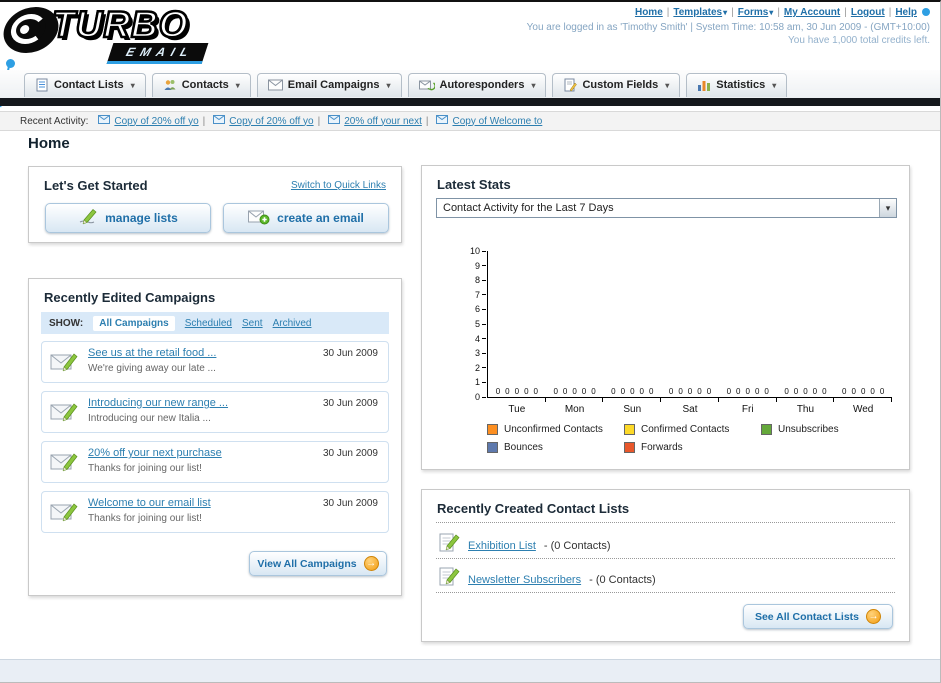 This screenshot has height=683, width=941. I want to click on list-edit-icon, so click(449, 579).